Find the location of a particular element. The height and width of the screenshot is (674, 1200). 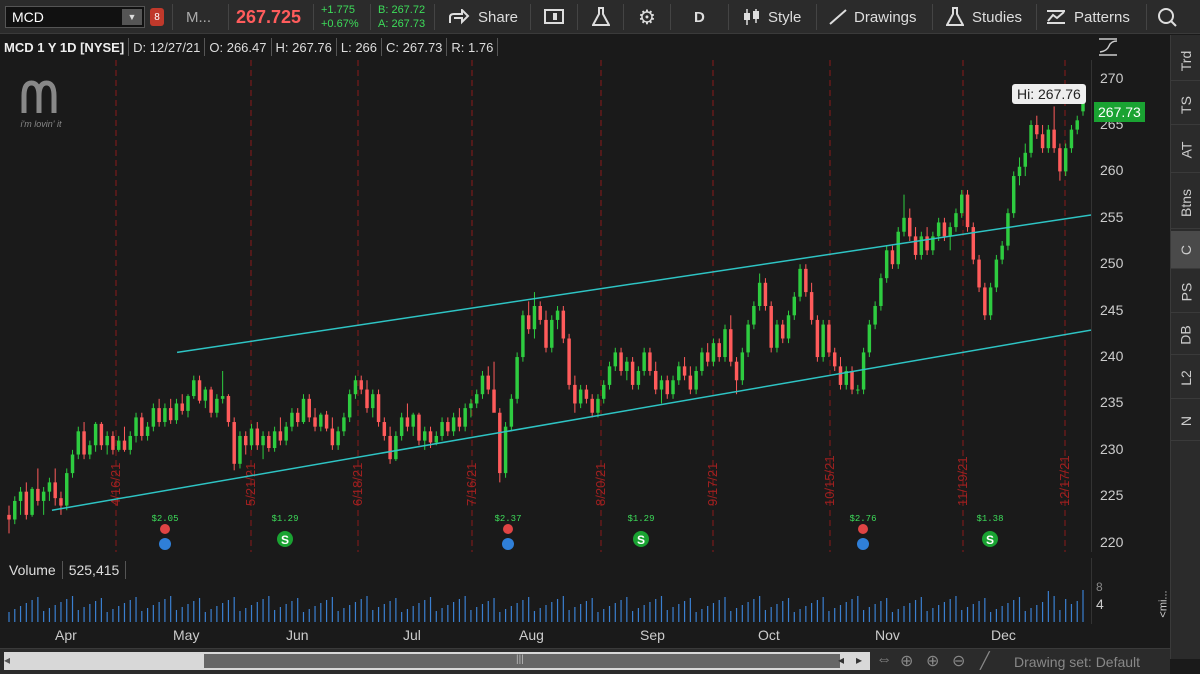

sidebar-tab-db: DB is located at coordinates (1185, 335).